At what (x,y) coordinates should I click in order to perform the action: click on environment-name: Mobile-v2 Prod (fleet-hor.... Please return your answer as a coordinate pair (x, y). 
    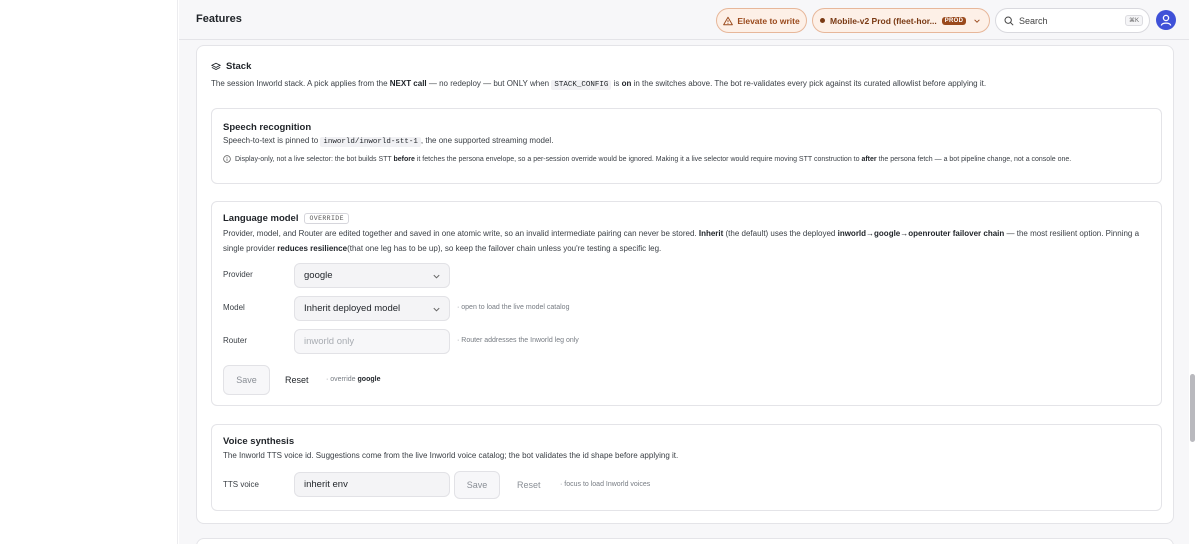
    Looking at the image, I should click on (883, 20).